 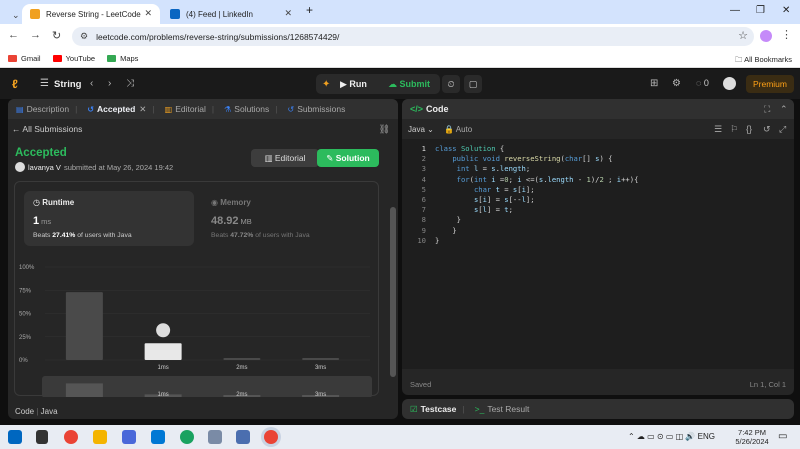 I want to click on notes-icon: ▢, so click(x=473, y=84).